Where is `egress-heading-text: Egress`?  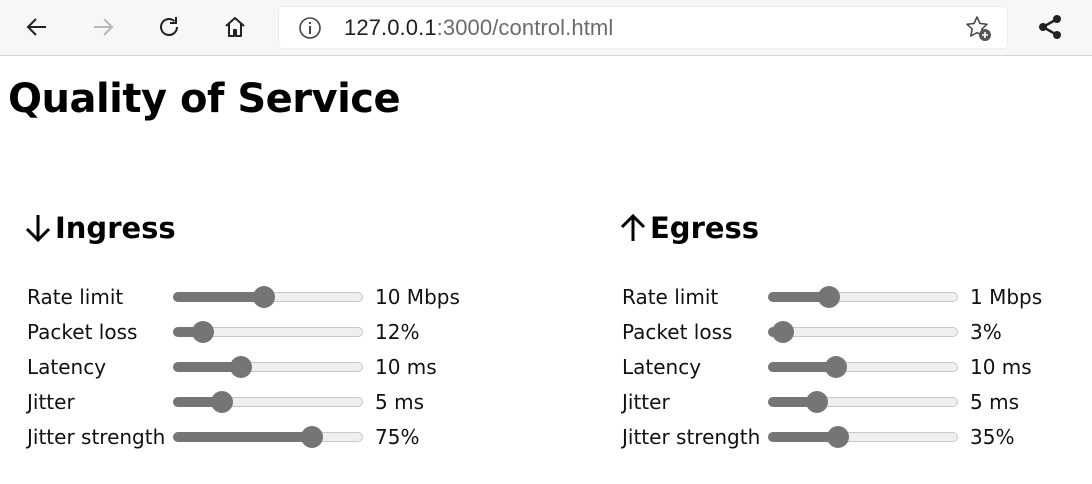 egress-heading-text: Egress is located at coordinates (705, 228).